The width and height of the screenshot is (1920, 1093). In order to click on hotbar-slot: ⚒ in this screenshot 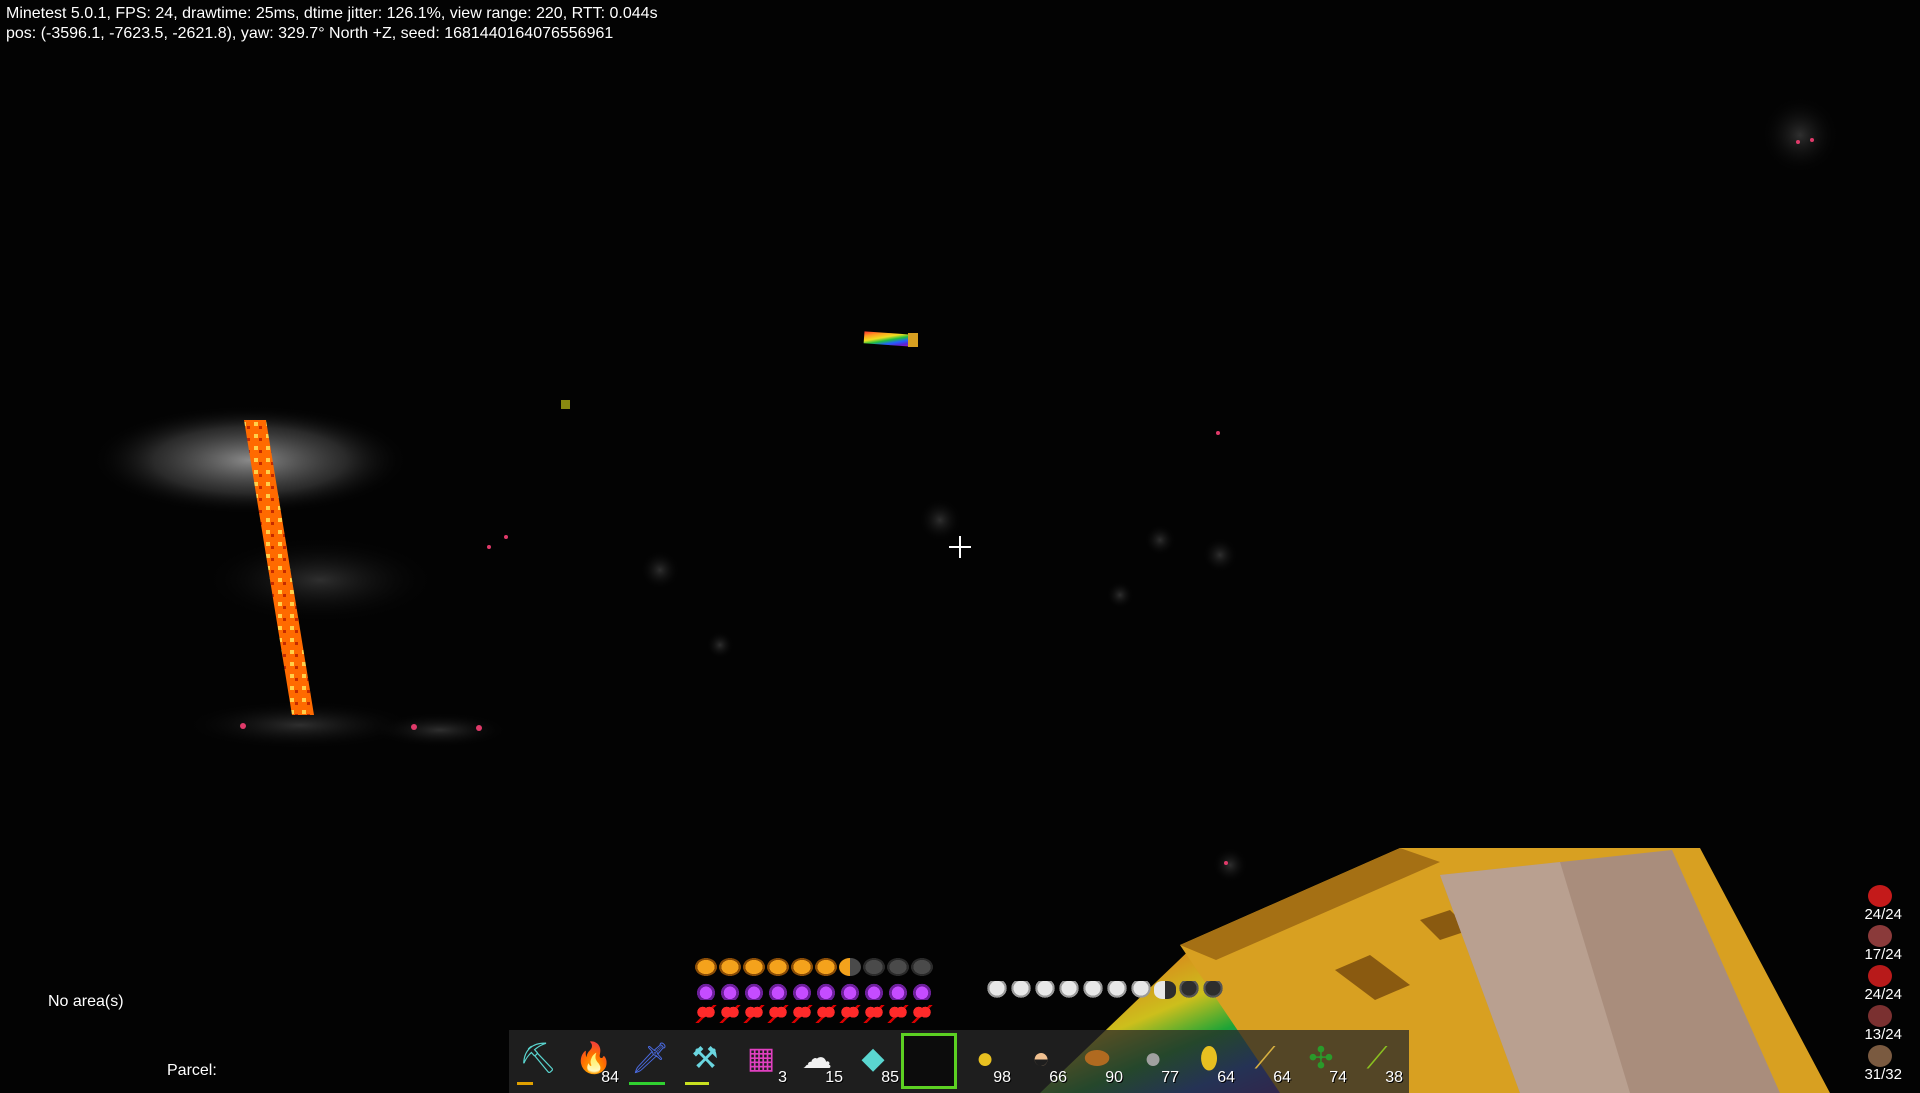, I will do `click(705, 1061)`.